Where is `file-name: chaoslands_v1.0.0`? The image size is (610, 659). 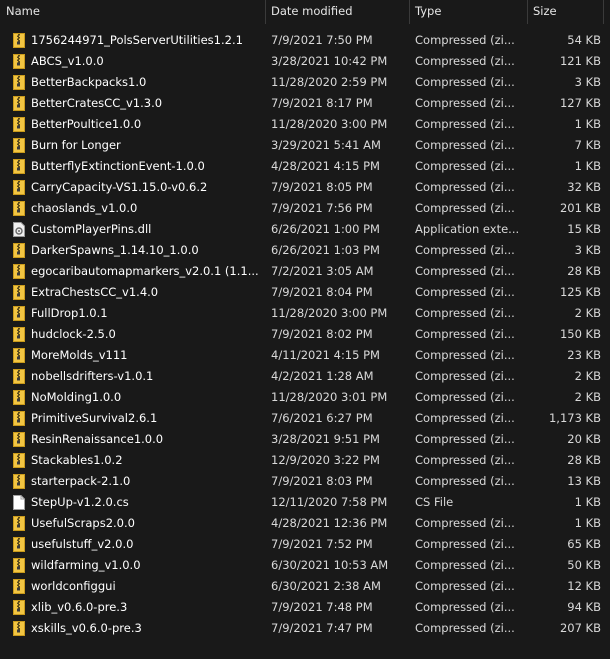
file-name: chaoslands_v1.0.0 is located at coordinates (84, 208).